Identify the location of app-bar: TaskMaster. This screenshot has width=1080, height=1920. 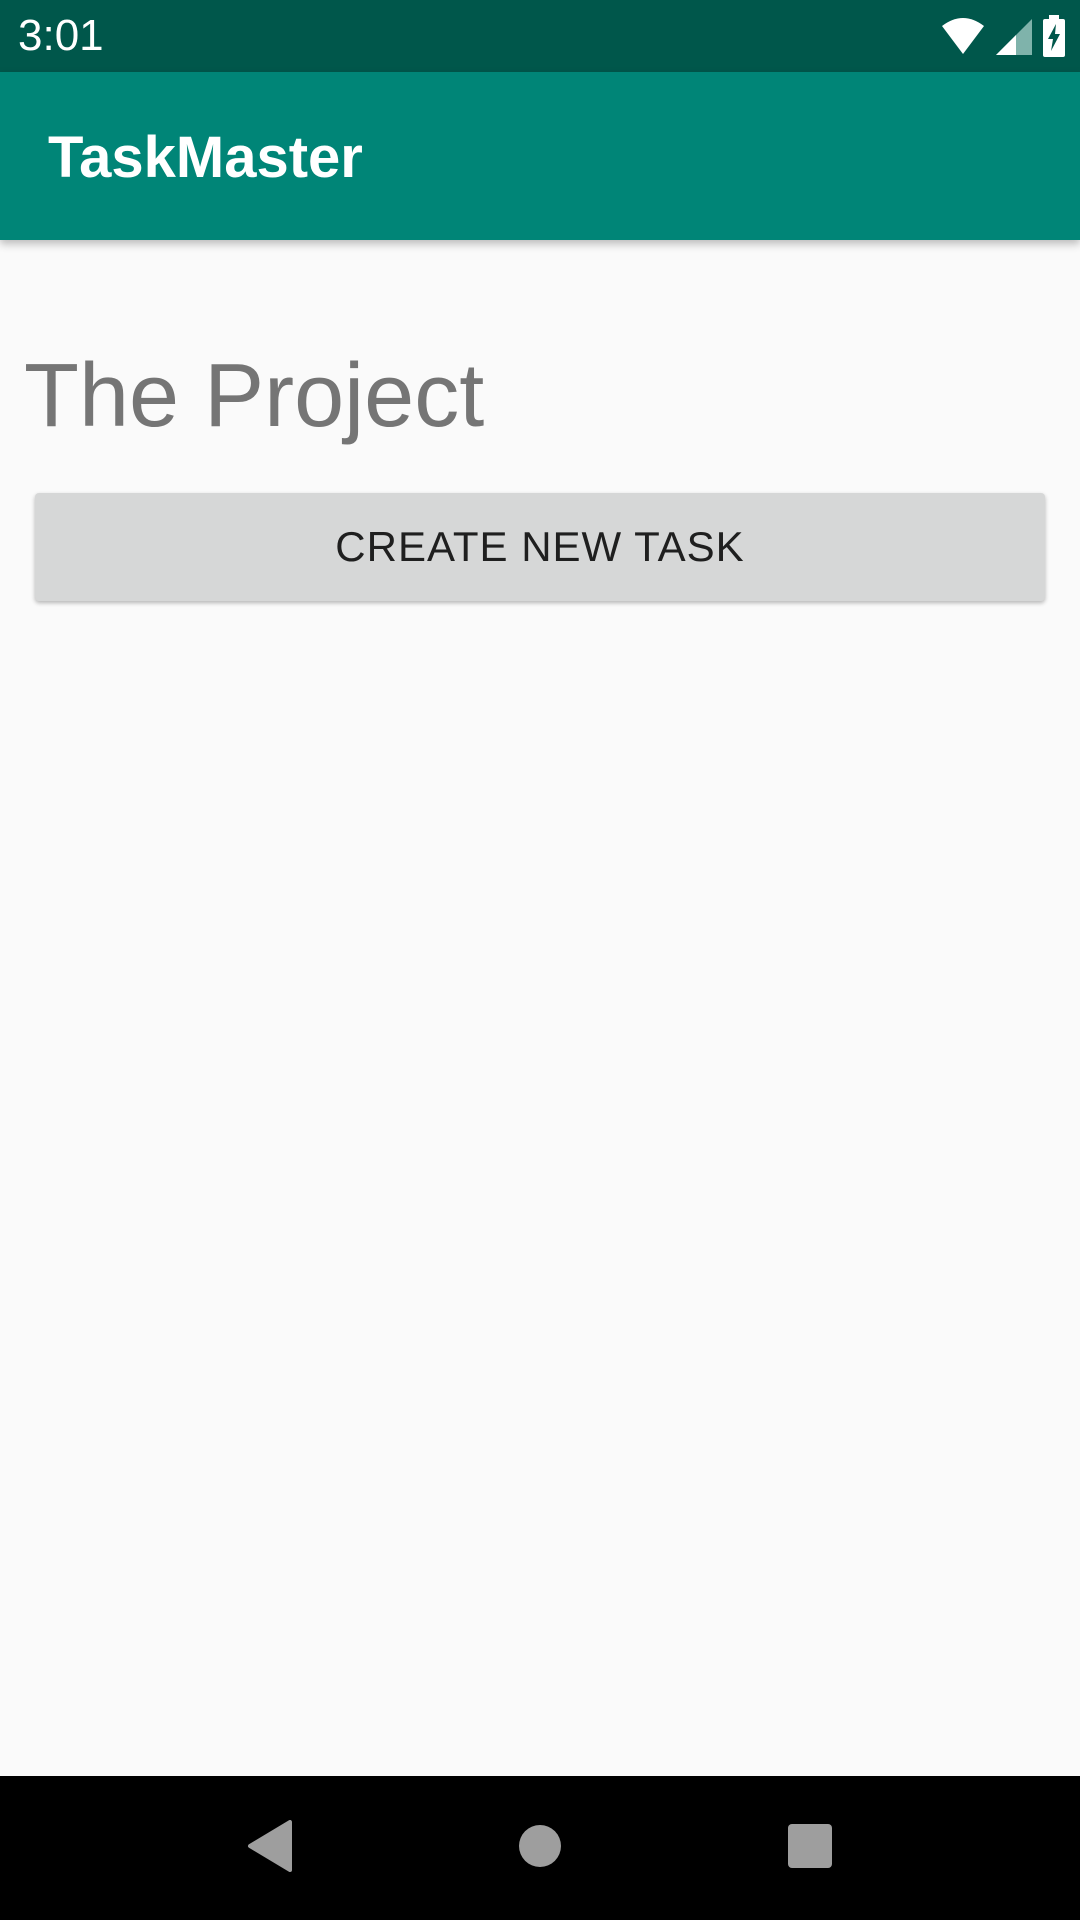
(540, 156).